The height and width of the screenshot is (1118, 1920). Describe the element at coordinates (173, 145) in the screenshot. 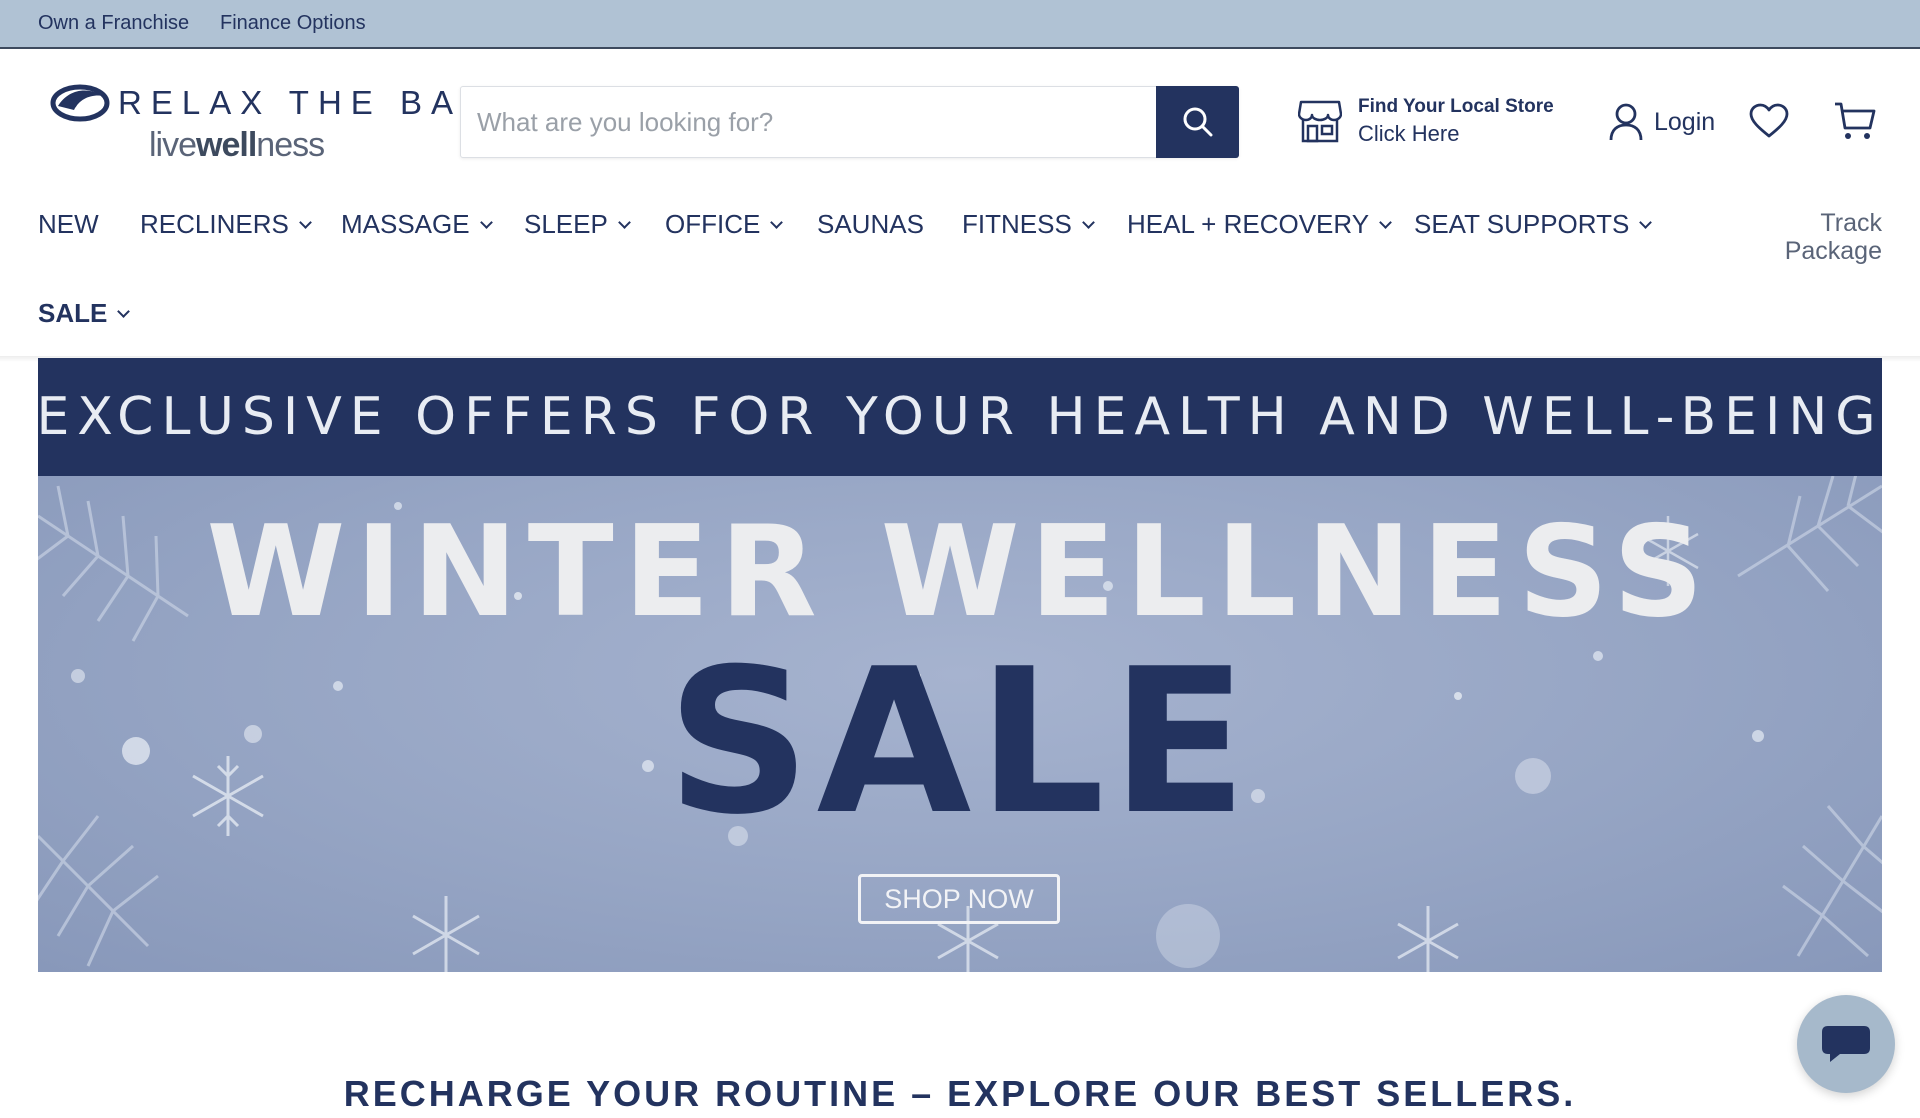

I see `logo-tagline-live: live` at that location.